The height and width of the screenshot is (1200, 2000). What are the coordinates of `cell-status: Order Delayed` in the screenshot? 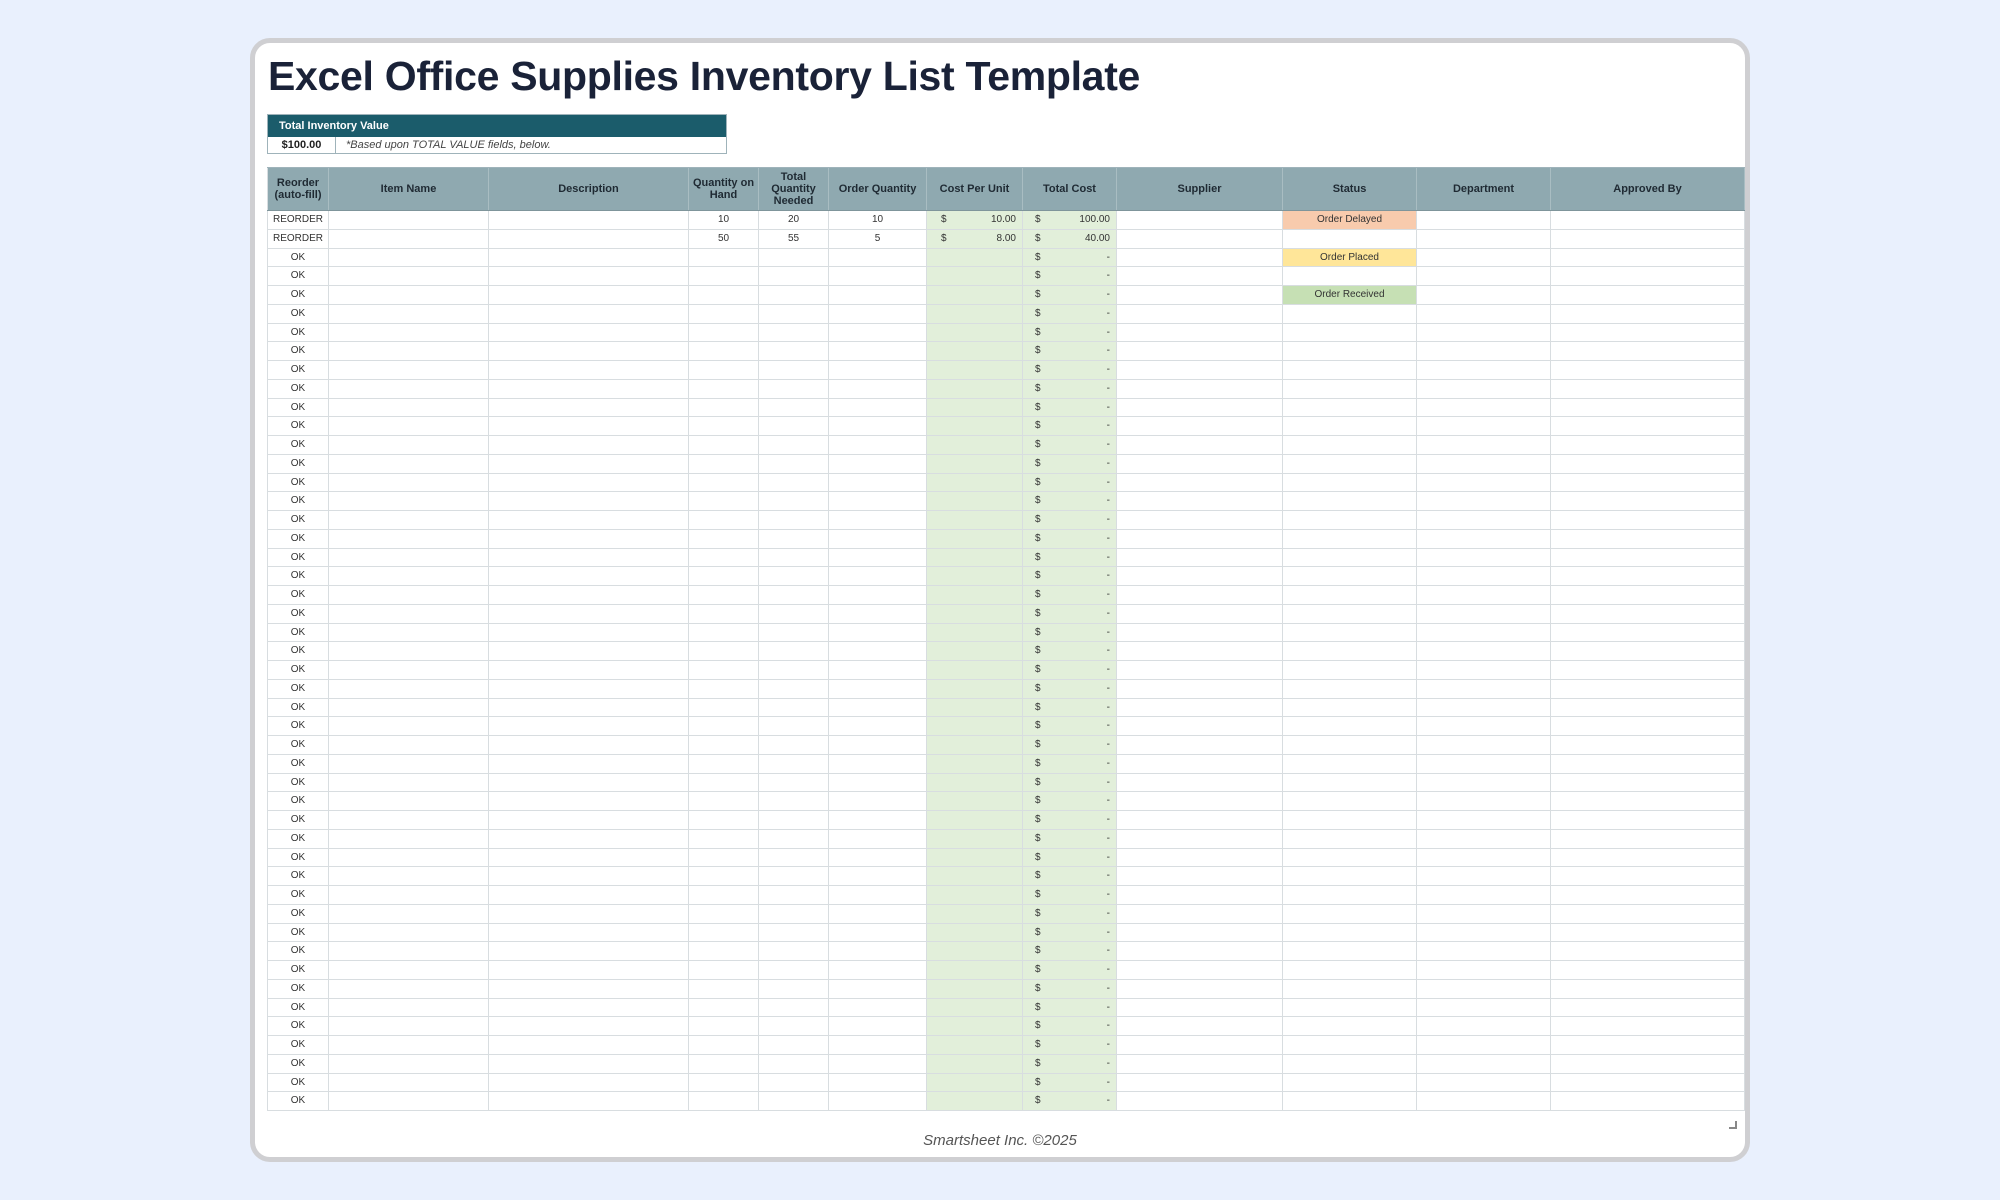 It's located at (1350, 220).